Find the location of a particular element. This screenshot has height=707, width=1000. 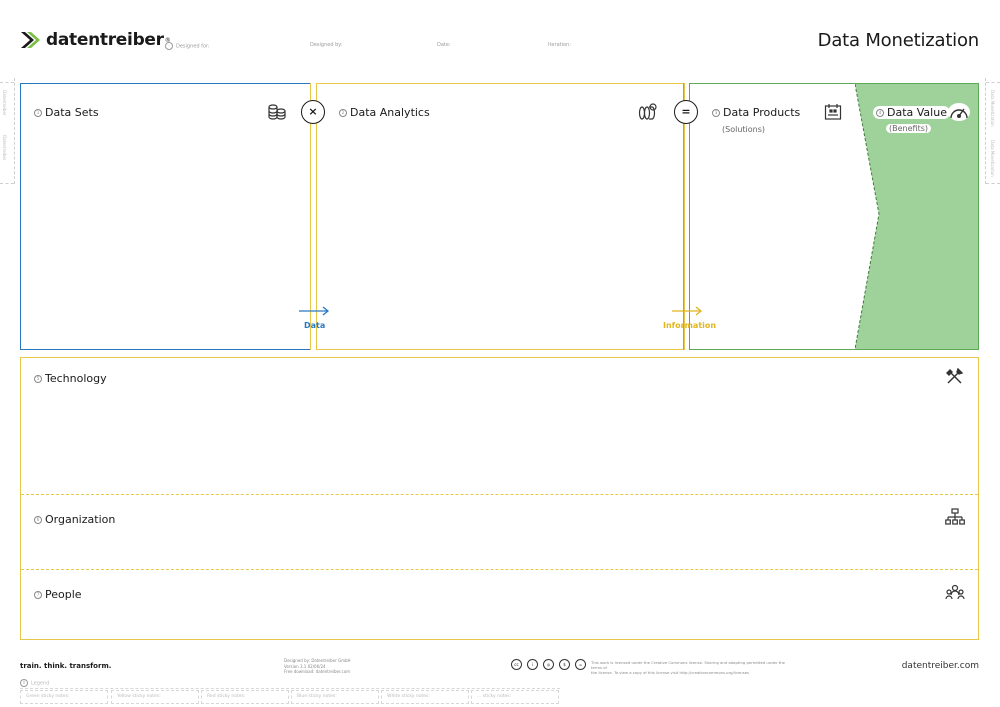

cc-sa-icon: ◎ is located at coordinates (548, 664).